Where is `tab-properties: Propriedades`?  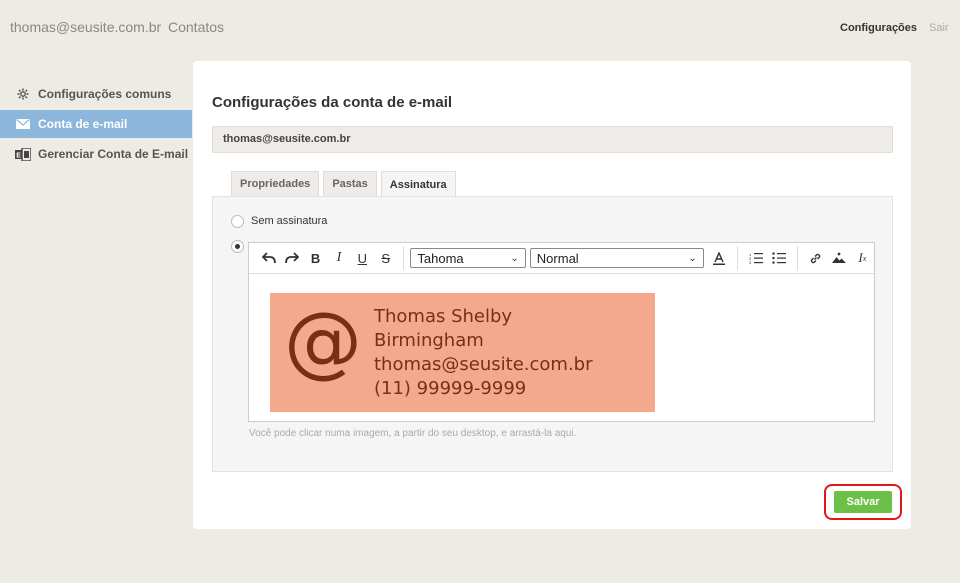 tab-properties: Propriedades is located at coordinates (275, 183).